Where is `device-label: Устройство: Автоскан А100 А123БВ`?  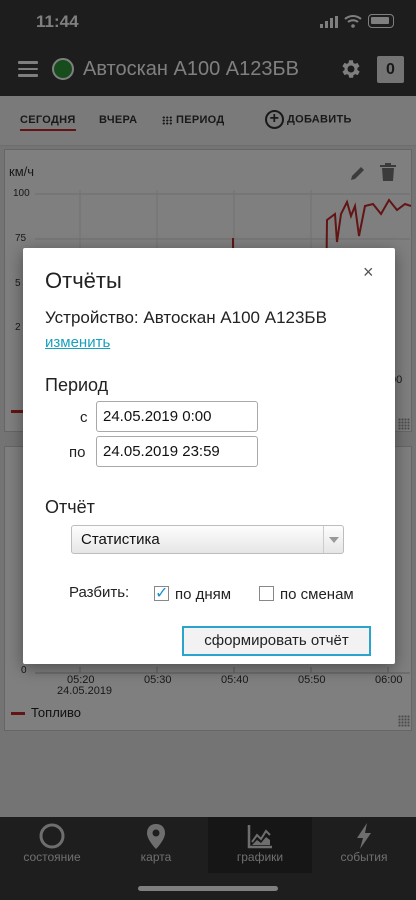 device-label: Устройство: Автоскан А100 А123БВ is located at coordinates (186, 317).